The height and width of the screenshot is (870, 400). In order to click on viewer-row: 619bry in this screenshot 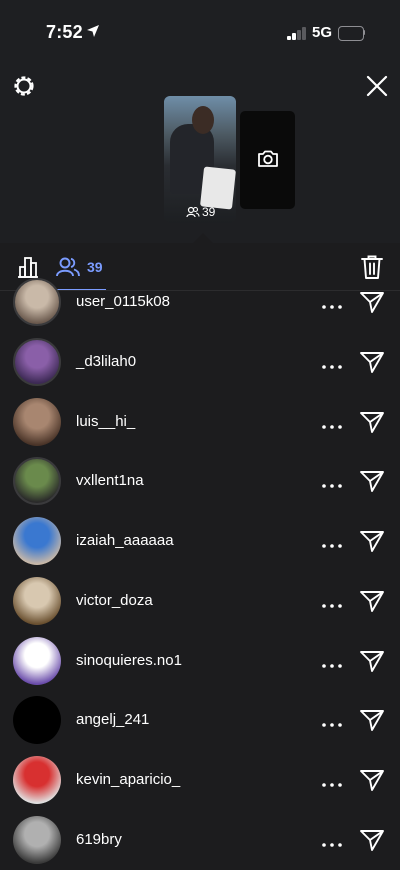, I will do `click(200, 840)`.